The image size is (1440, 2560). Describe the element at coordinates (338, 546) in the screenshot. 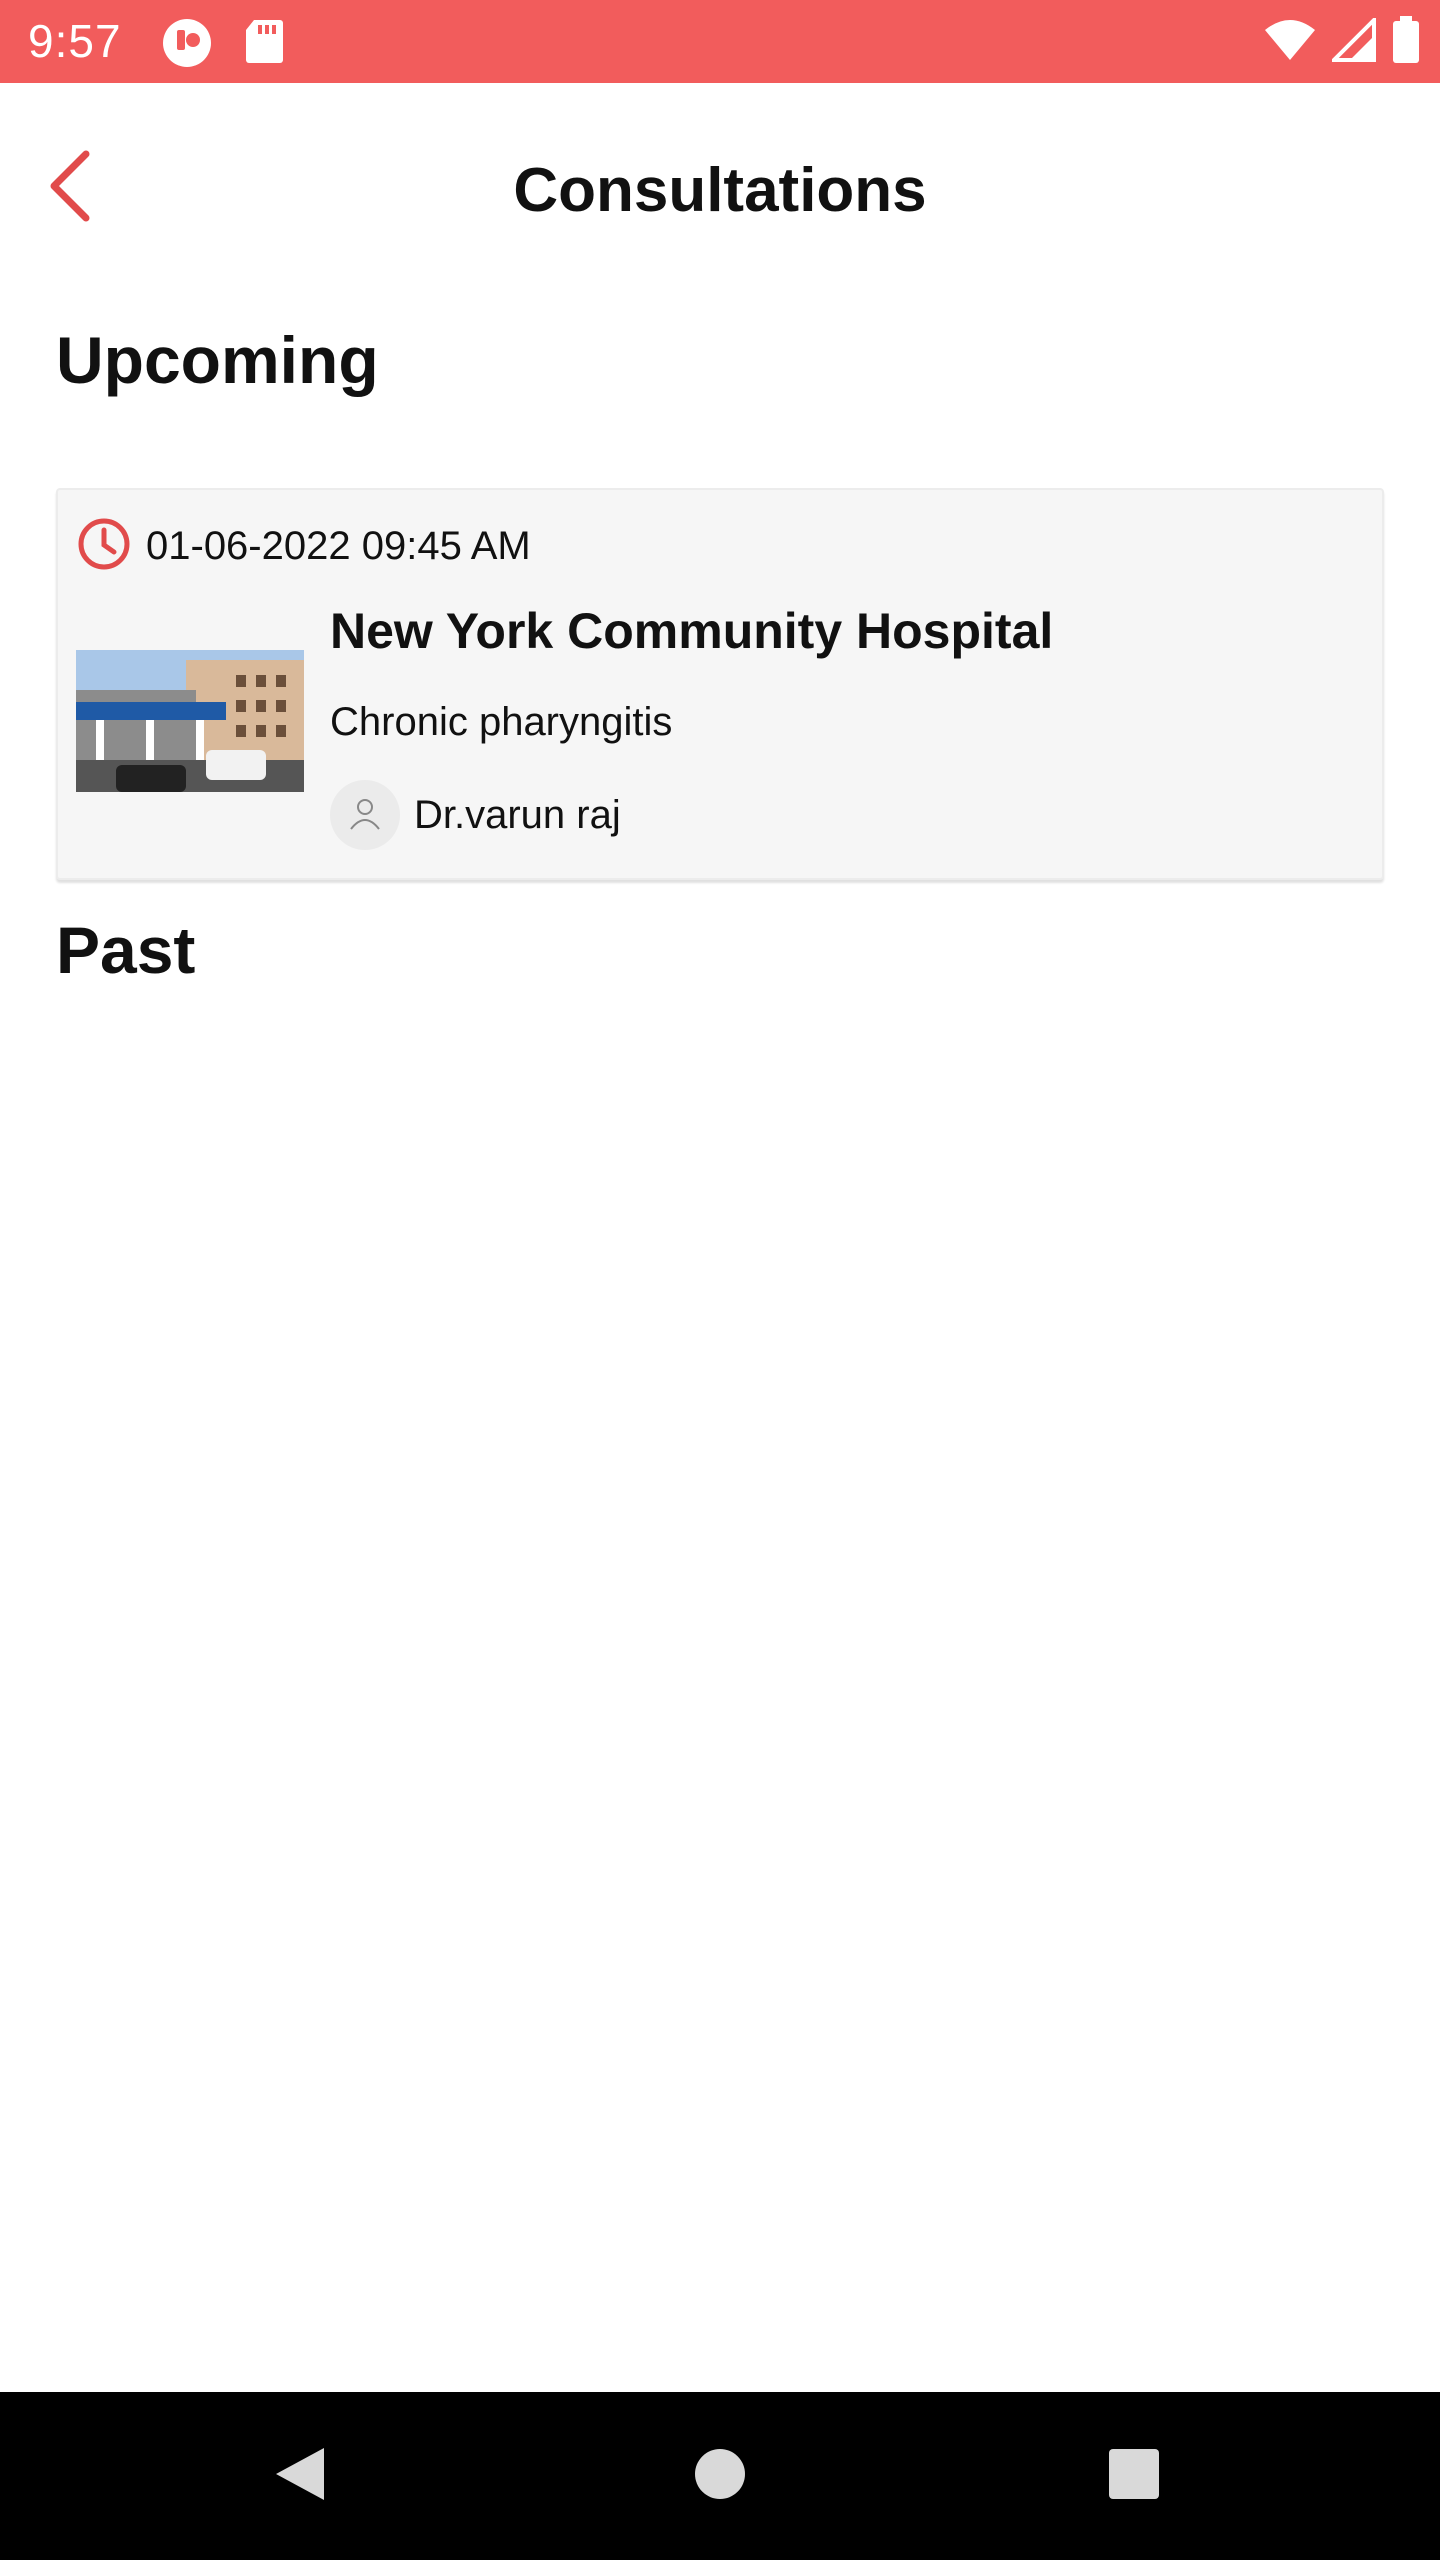

I see `appointment-datetime: 01-06-2022 09:45 AM` at that location.